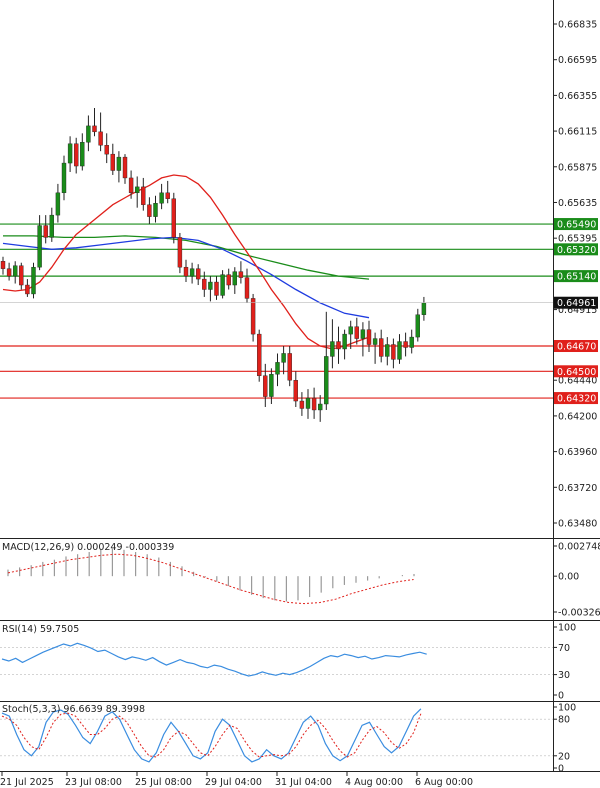  Describe the element at coordinates (93, 782) in the screenshot. I see `time-tick-label: 23 Jul 08:00` at that location.